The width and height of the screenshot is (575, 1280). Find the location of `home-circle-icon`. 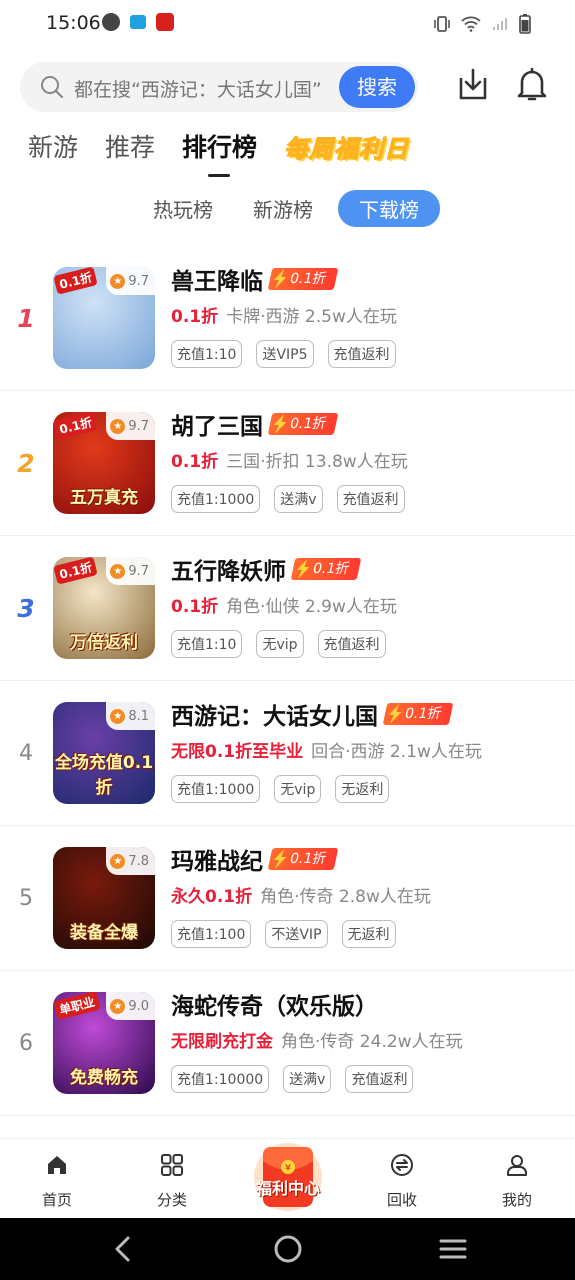

home-circle-icon is located at coordinates (288, 1249).